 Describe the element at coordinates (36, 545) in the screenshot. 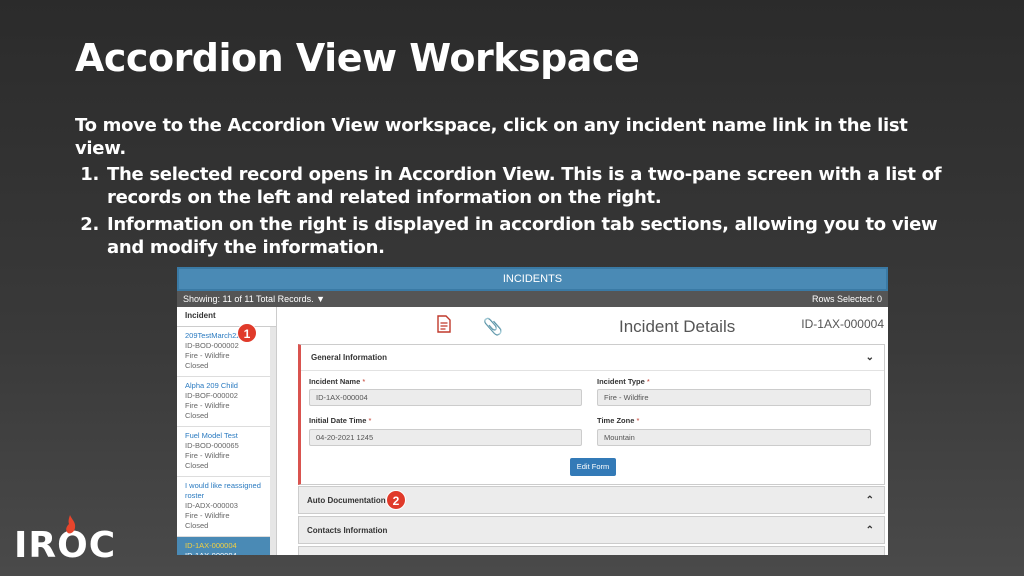

I see `logo-text-left: IR` at that location.